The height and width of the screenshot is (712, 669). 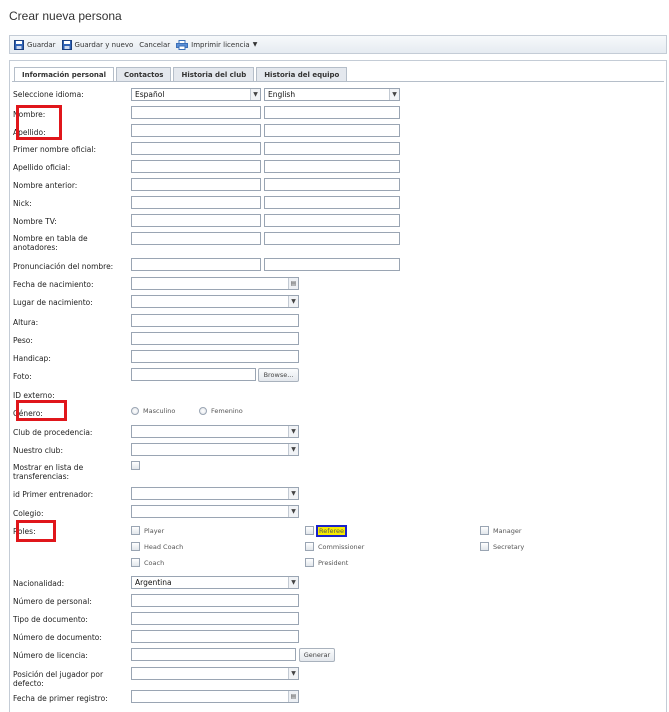 What do you see at coordinates (143, 74) in the screenshot?
I see `tab-contacts: Contactos` at bounding box center [143, 74].